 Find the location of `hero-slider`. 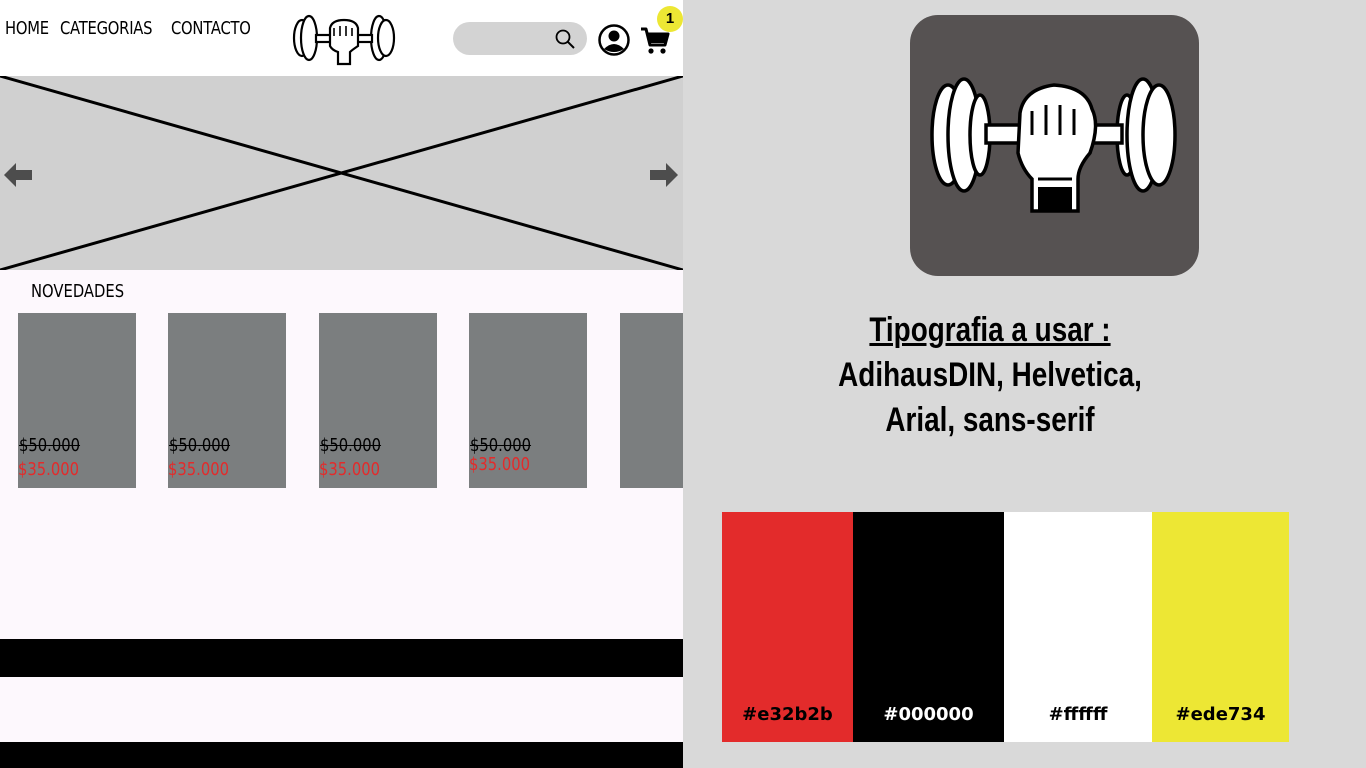

hero-slider is located at coordinates (341, 173).